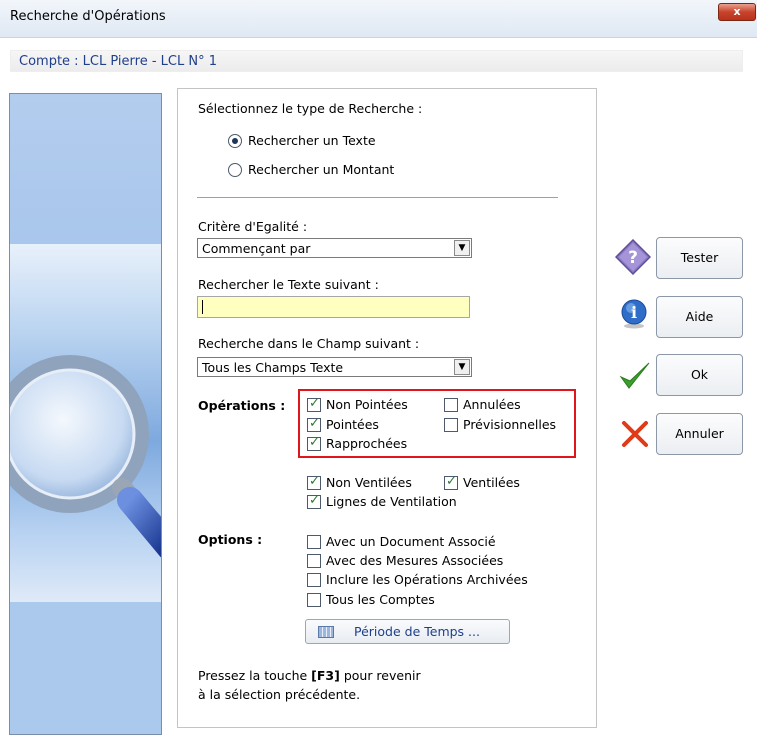 The height and width of the screenshot is (735, 757). I want to click on criteria-select: Commençant par ▼, so click(334, 248).